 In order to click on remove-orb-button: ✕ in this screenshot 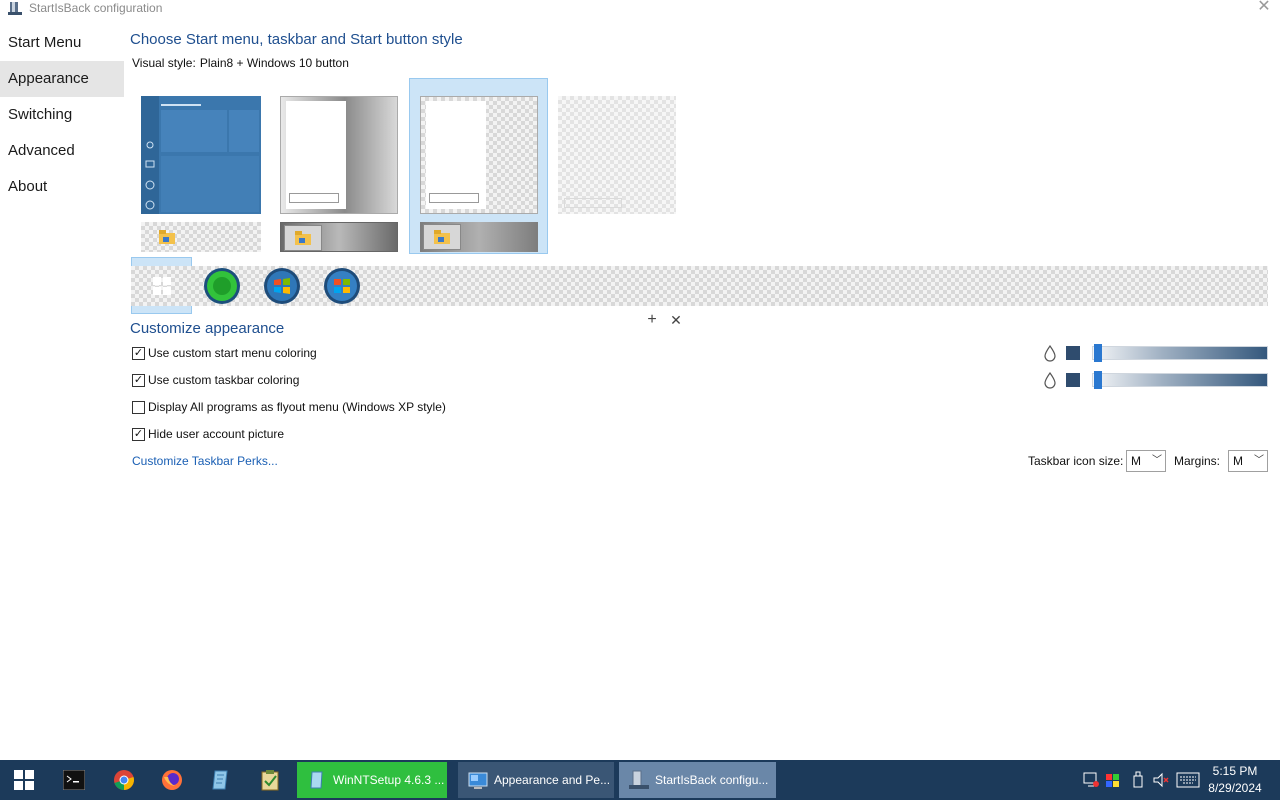, I will do `click(676, 320)`.